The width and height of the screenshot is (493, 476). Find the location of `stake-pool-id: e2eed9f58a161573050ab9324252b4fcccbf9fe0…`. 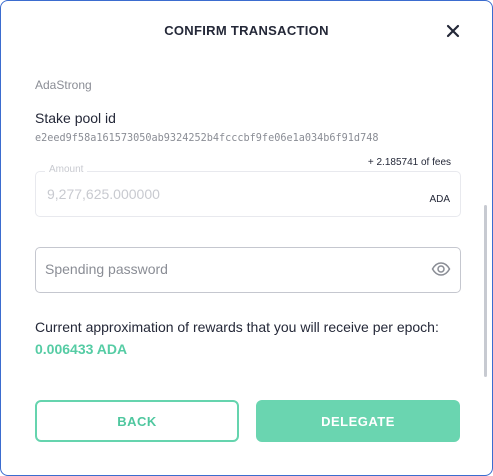

stake-pool-id: e2eed9f58a161573050ab9324252b4fcccbf9fe0… is located at coordinates (207, 138).